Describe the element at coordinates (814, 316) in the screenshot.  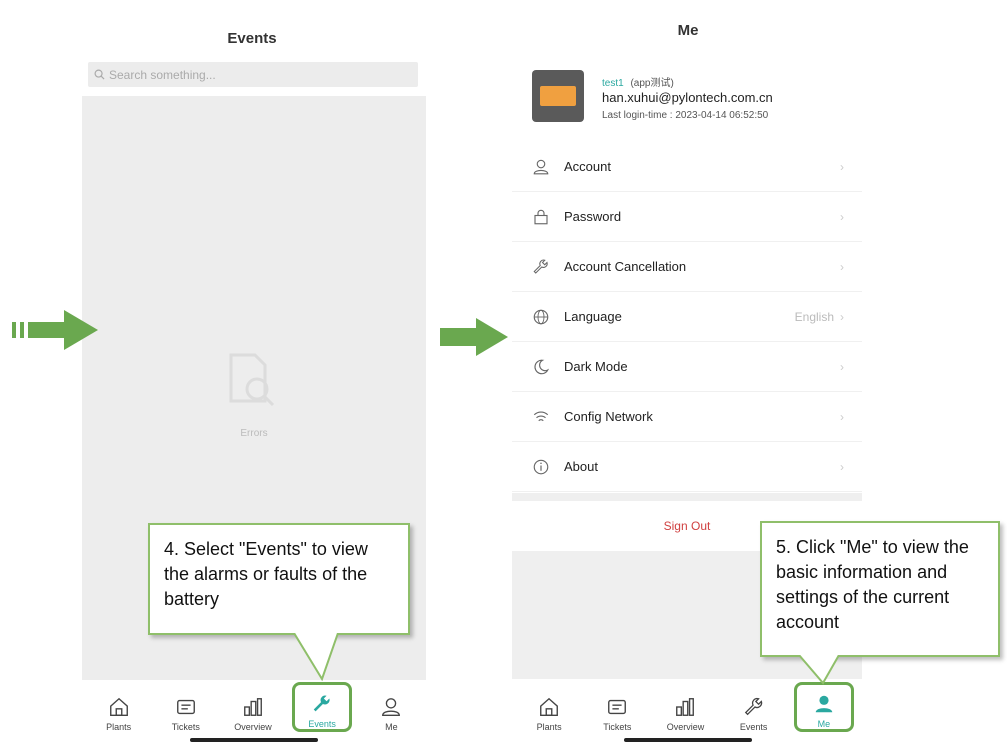
I see `language-value: English` at that location.